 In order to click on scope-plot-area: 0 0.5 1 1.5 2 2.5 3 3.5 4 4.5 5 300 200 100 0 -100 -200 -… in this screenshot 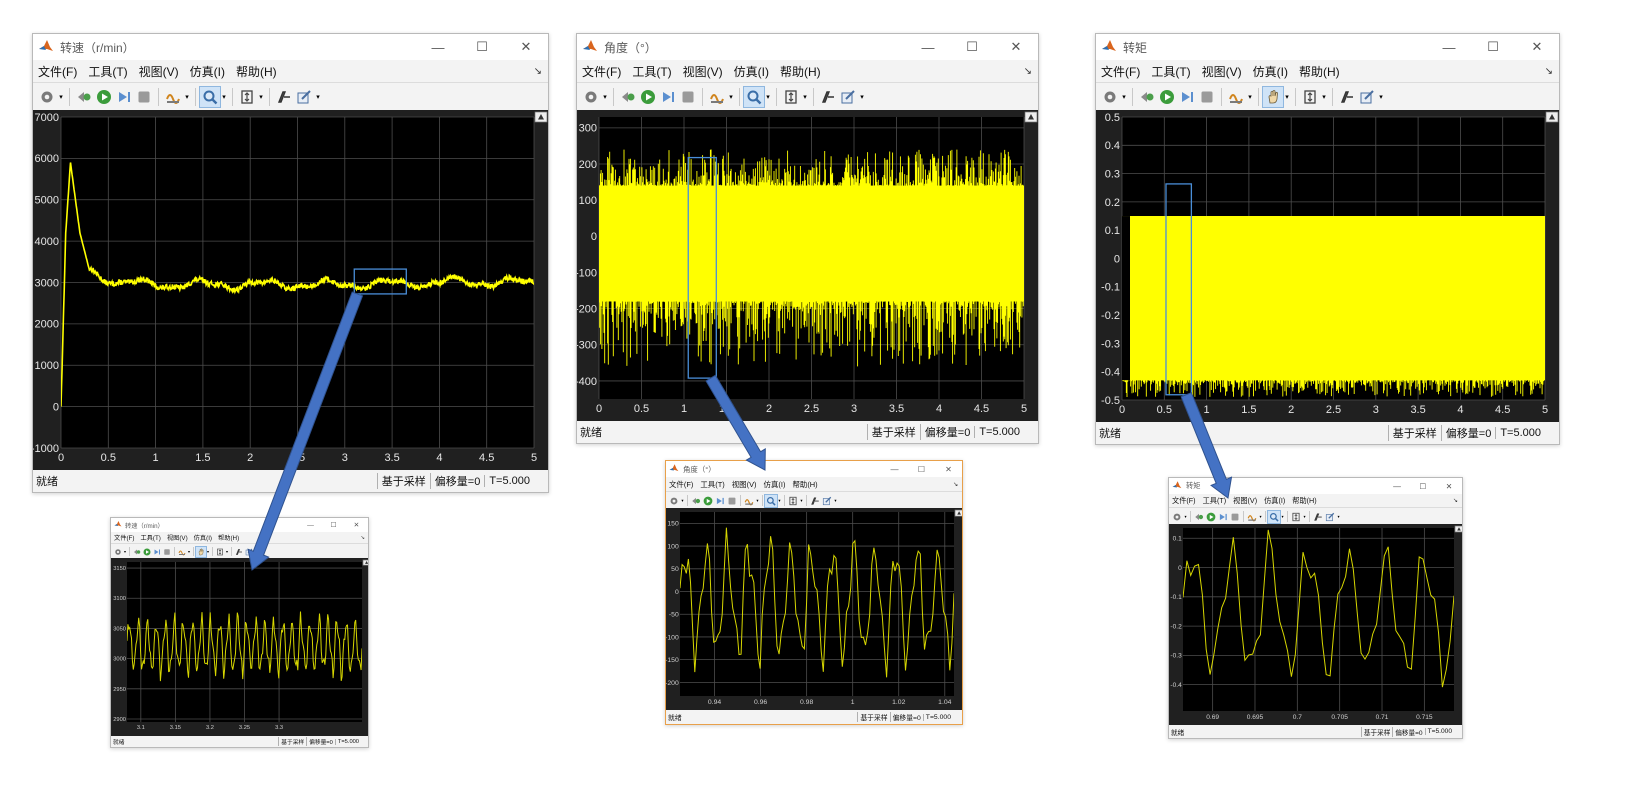, I will do `click(807, 265)`.